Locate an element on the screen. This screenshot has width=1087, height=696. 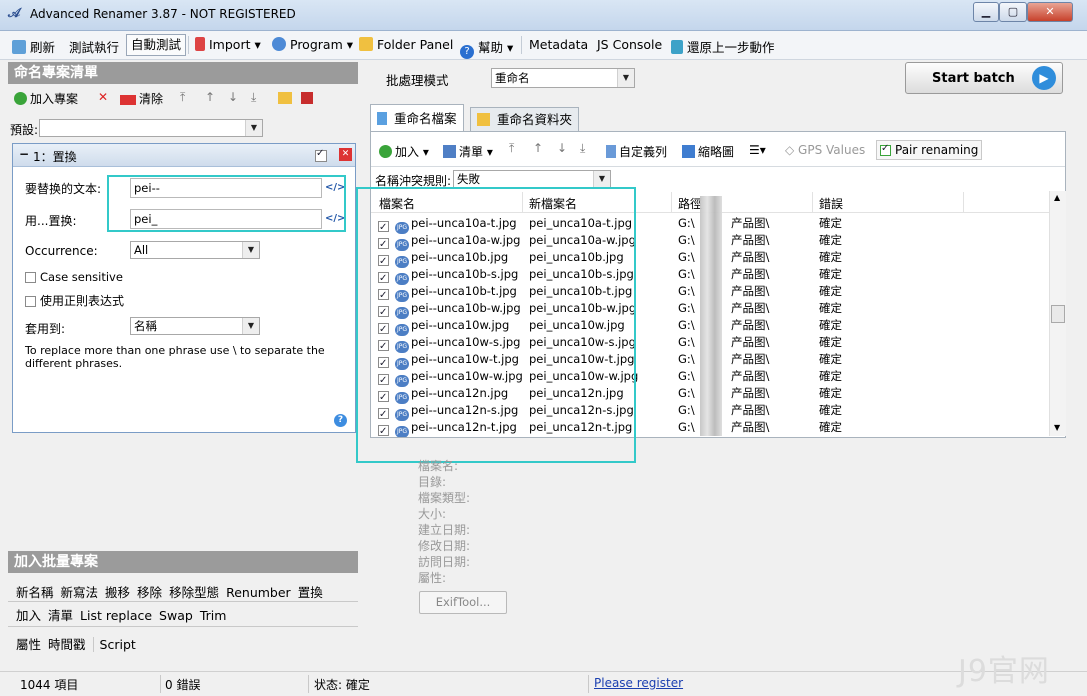
conflict-rule-value: 失敗 is located at coordinates (468, 179).